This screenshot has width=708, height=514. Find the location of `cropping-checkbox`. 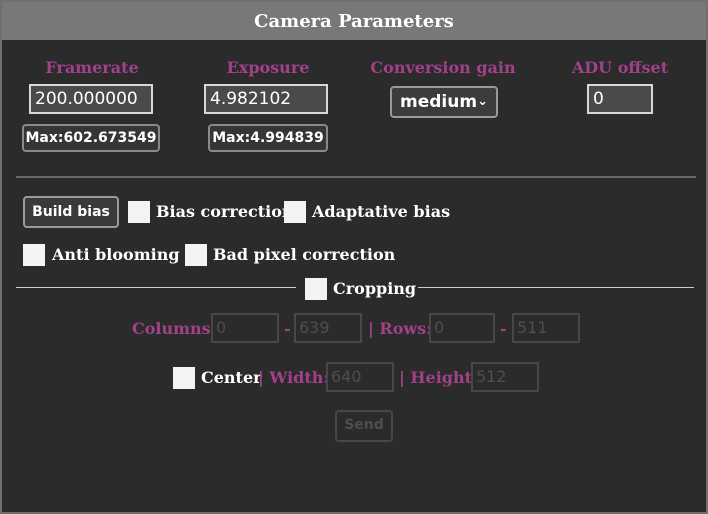

cropping-checkbox is located at coordinates (316, 289).